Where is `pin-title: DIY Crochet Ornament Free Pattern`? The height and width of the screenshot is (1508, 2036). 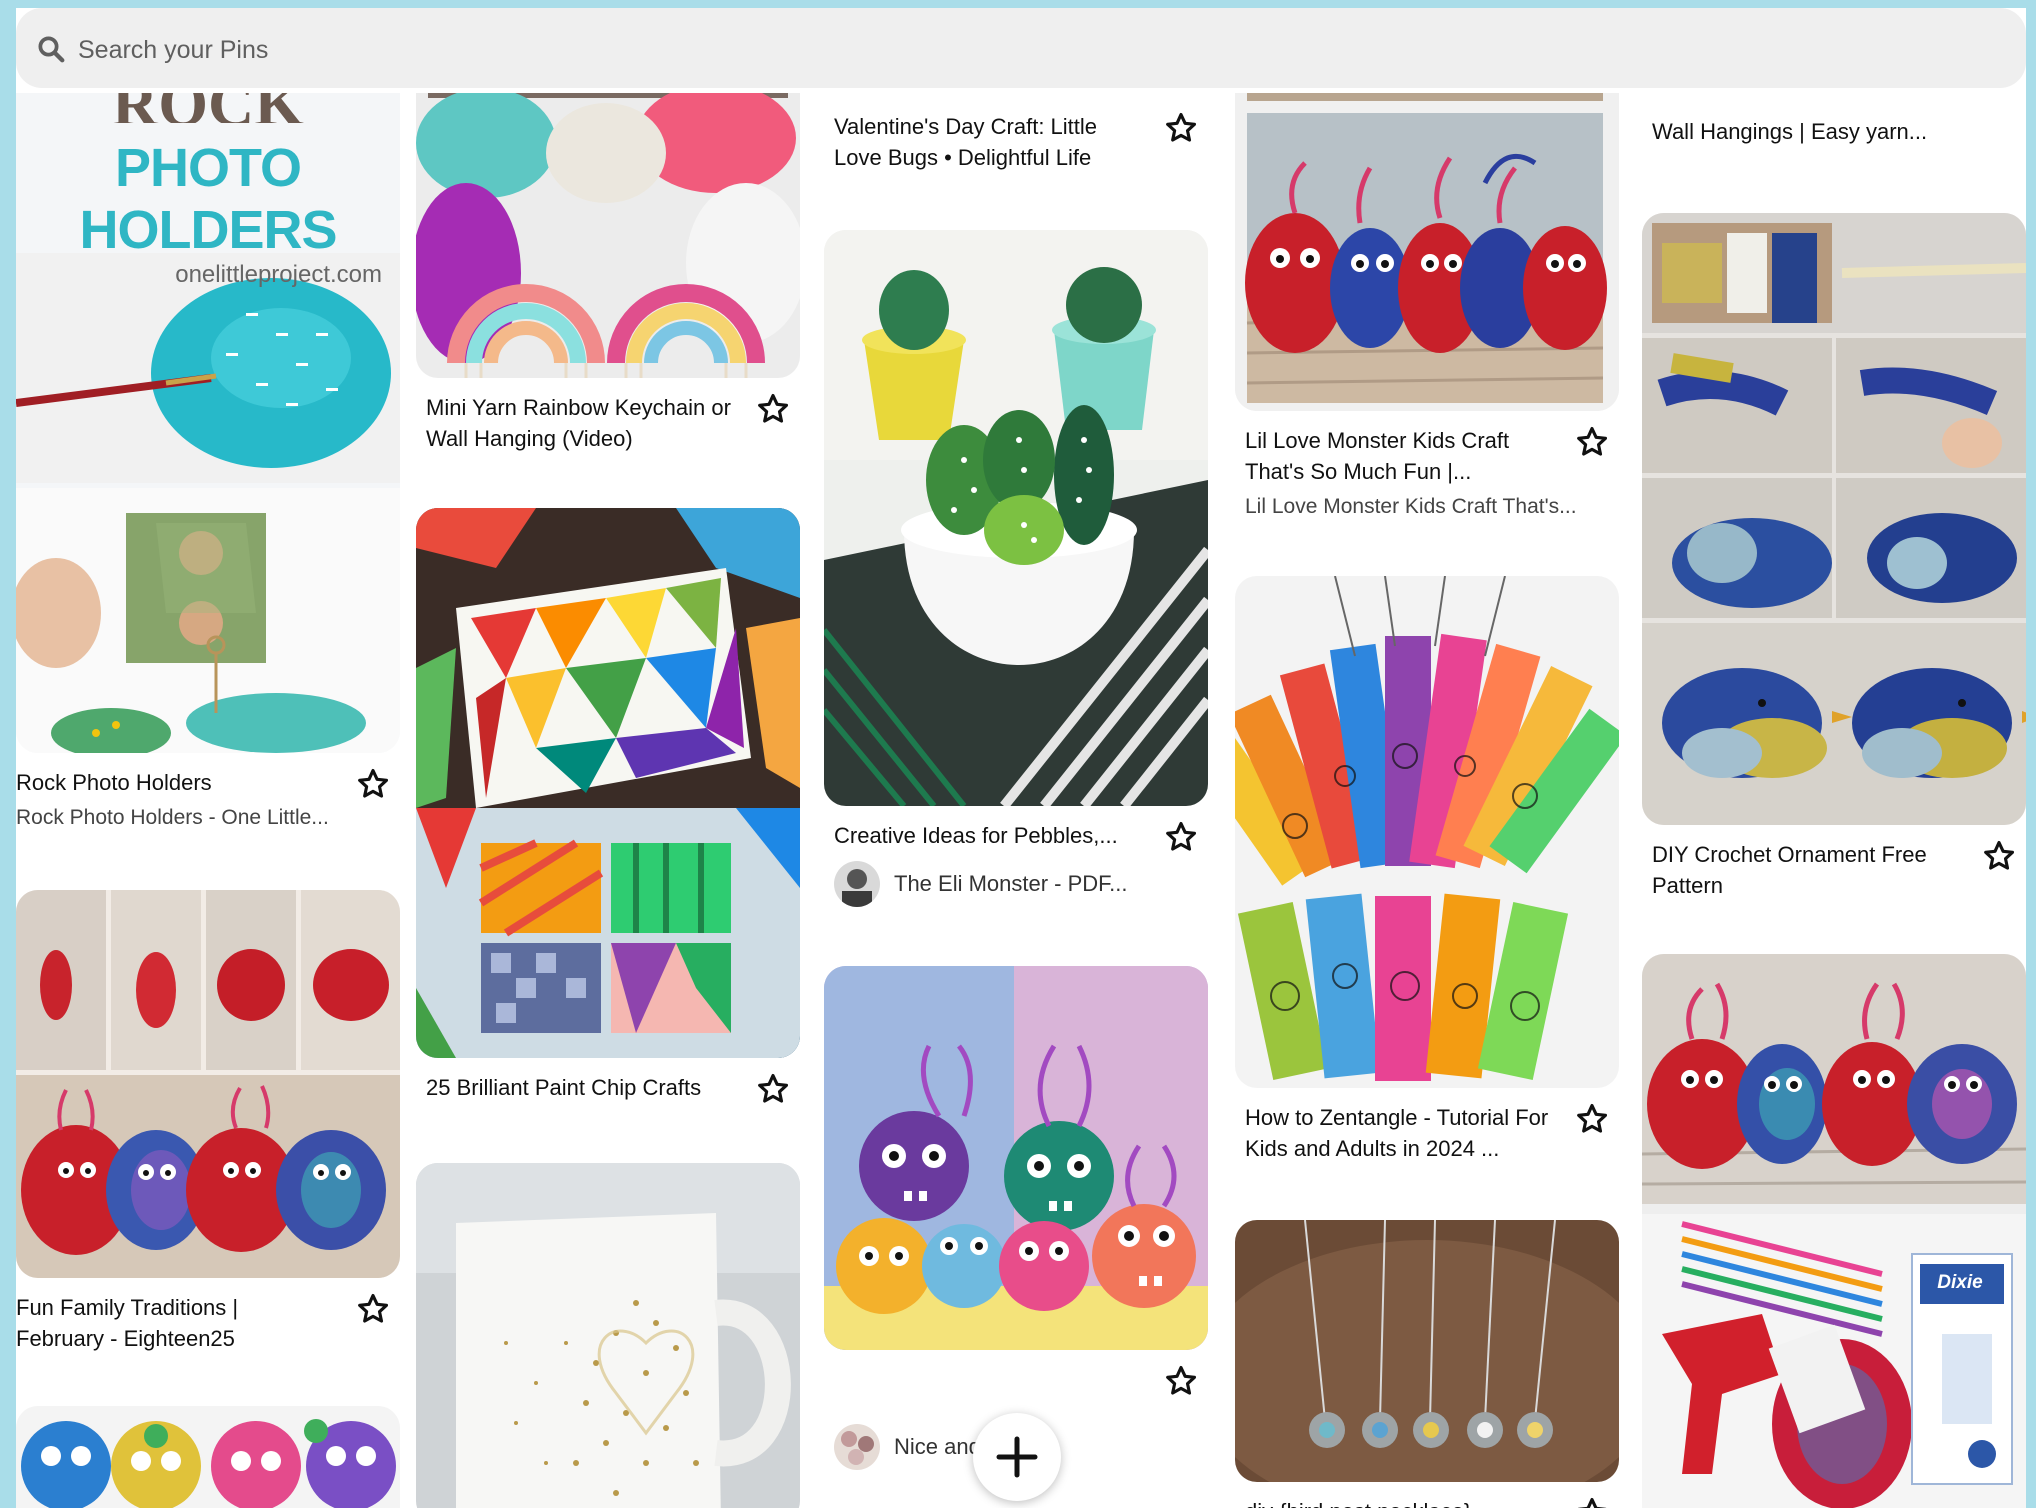
pin-title: DIY Crochet Ornament Free Pattern is located at coordinates (1807, 870).